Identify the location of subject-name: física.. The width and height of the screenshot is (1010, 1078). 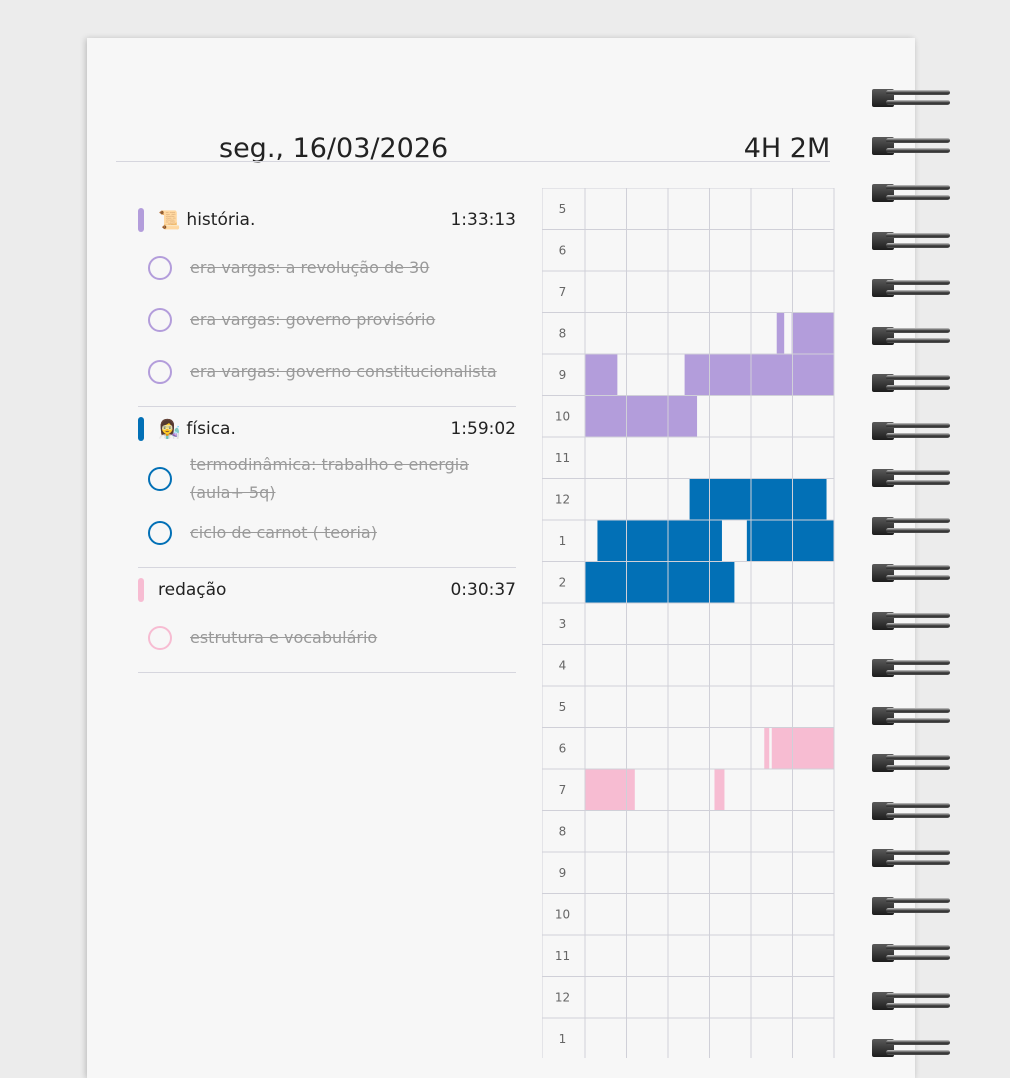
(211, 429).